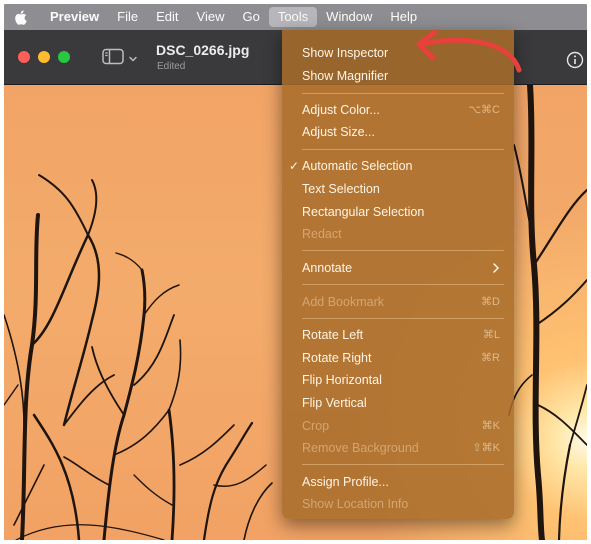  I want to click on menu-item-shortcut: ⌥⌘C, so click(484, 110).